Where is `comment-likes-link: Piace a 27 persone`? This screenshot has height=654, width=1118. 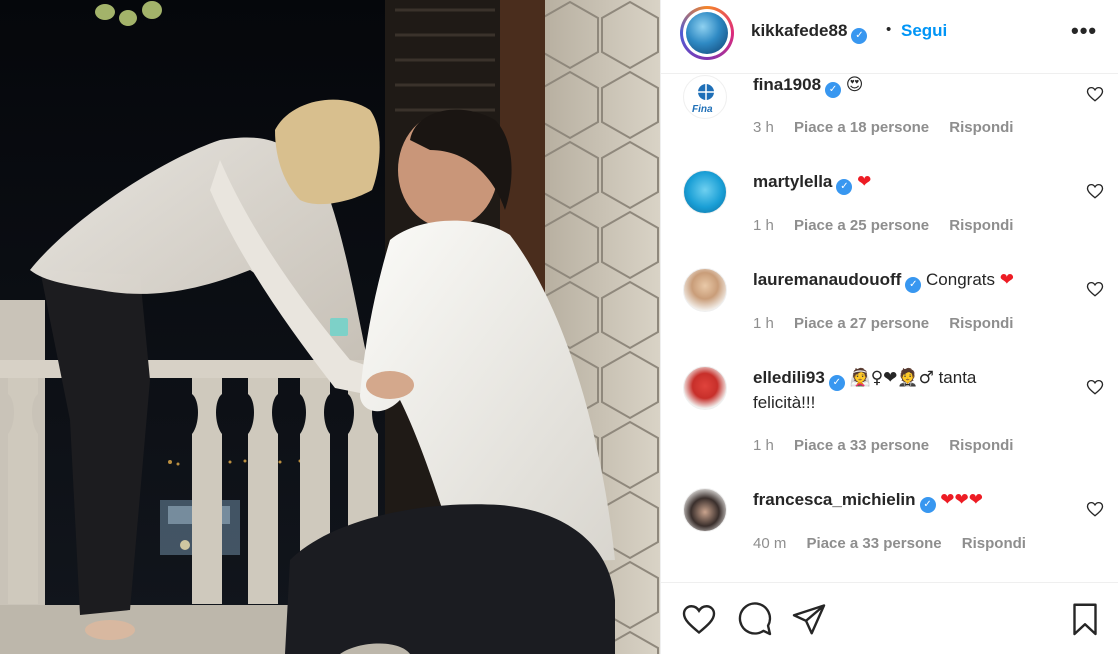
comment-likes-link: Piace a 27 persone is located at coordinates (861, 323).